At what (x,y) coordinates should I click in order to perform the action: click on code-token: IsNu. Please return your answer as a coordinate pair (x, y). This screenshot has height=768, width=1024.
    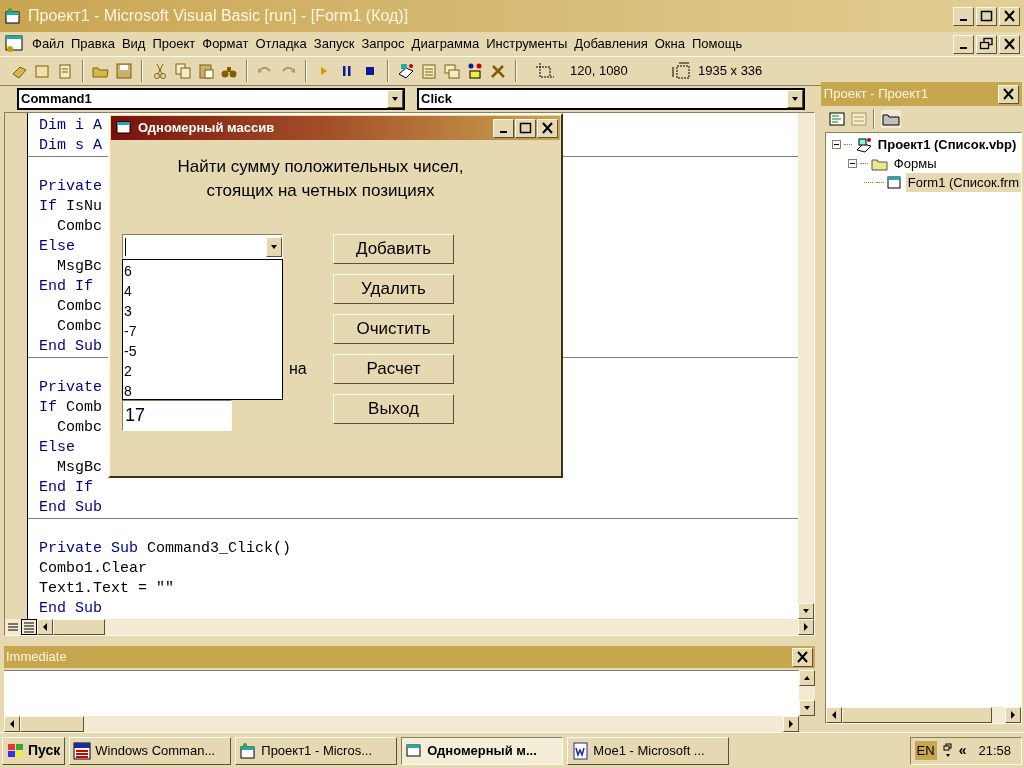
    Looking at the image, I should click on (84, 207).